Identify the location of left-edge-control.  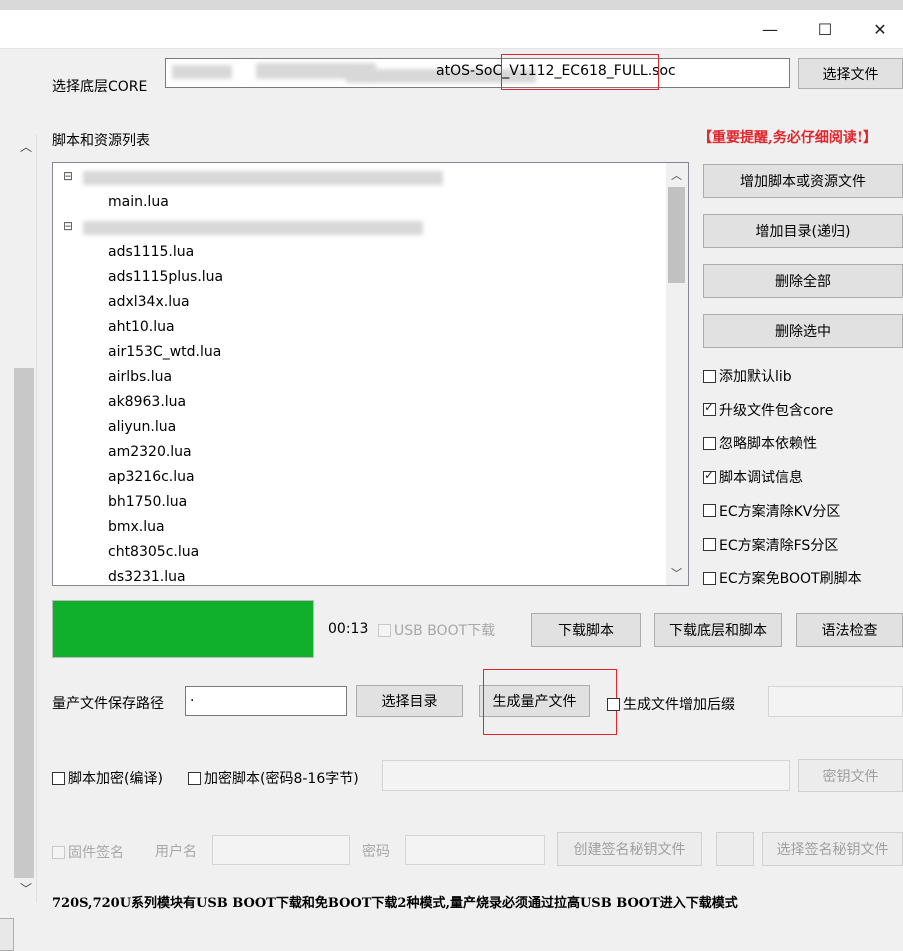
(7, 934).